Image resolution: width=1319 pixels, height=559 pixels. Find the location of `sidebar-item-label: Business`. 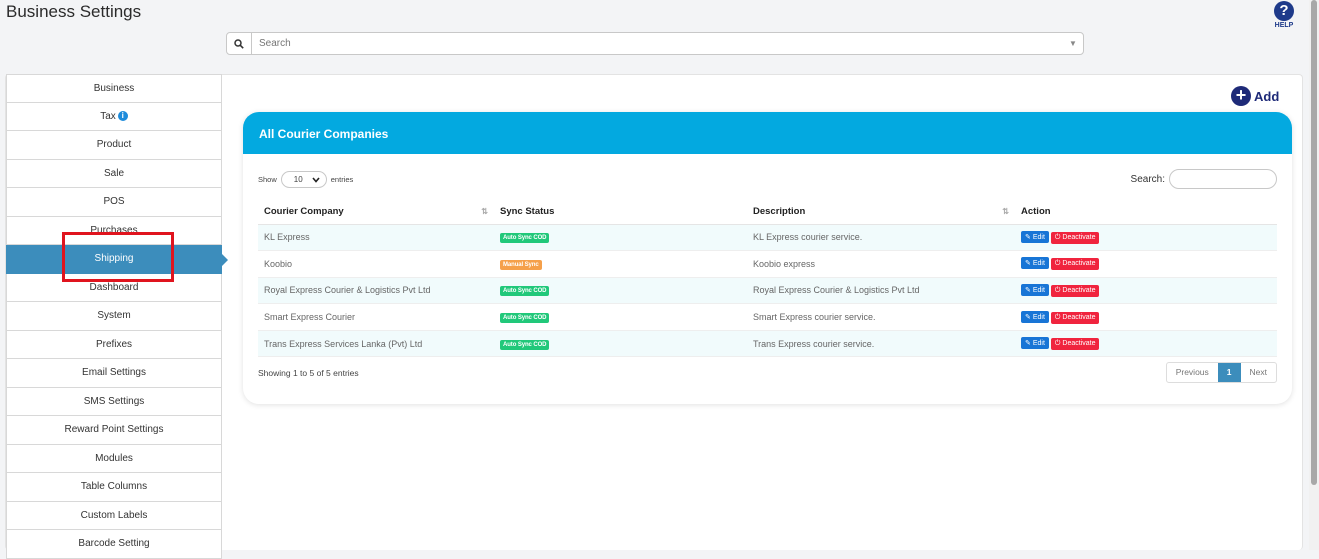

sidebar-item-label: Business is located at coordinates (114, 88).